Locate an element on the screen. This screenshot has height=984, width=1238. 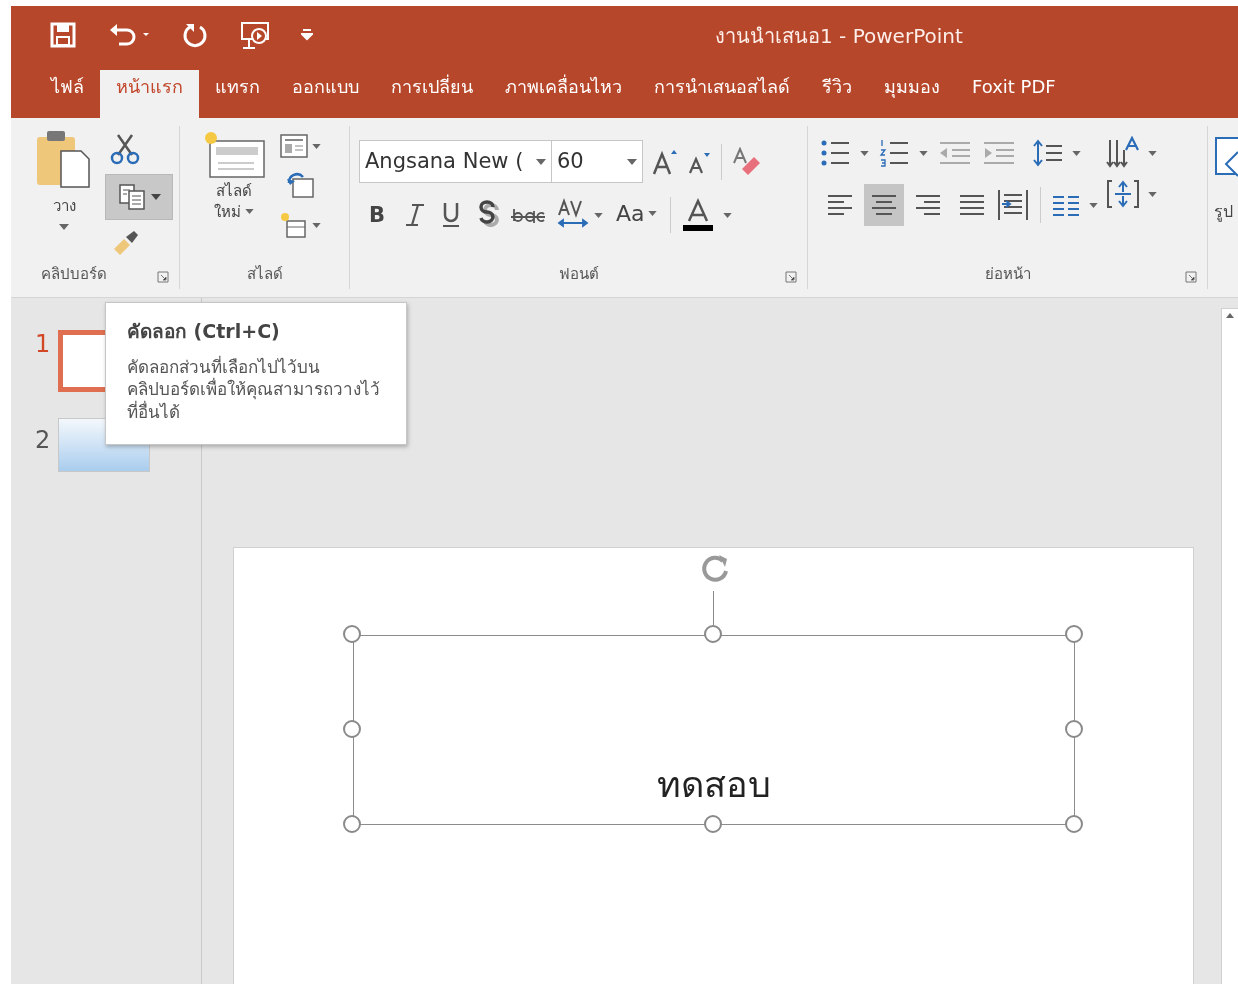
tooltip-text: คัดลอกส่วนที่เลือกไปไว้บนคลิปบอร์ดเพื่อให้คุณสามารถวางไว้ที่อื่นได้ is located at coordinates (254, 390).